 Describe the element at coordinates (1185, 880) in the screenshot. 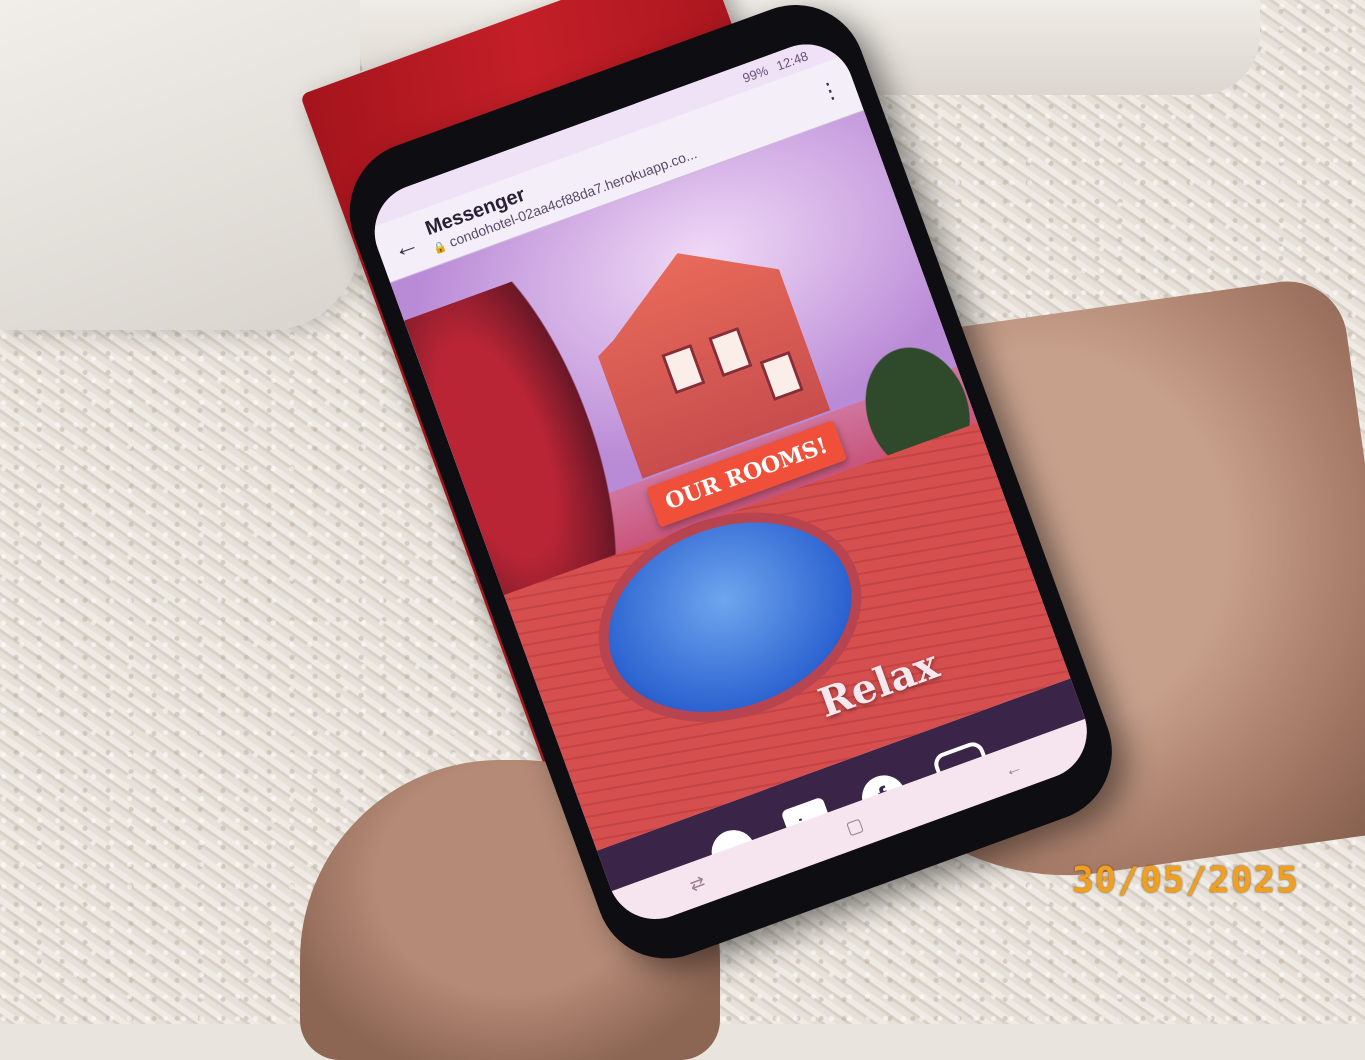

I see `photo-date-stamp: 30/05/2025` at that location.